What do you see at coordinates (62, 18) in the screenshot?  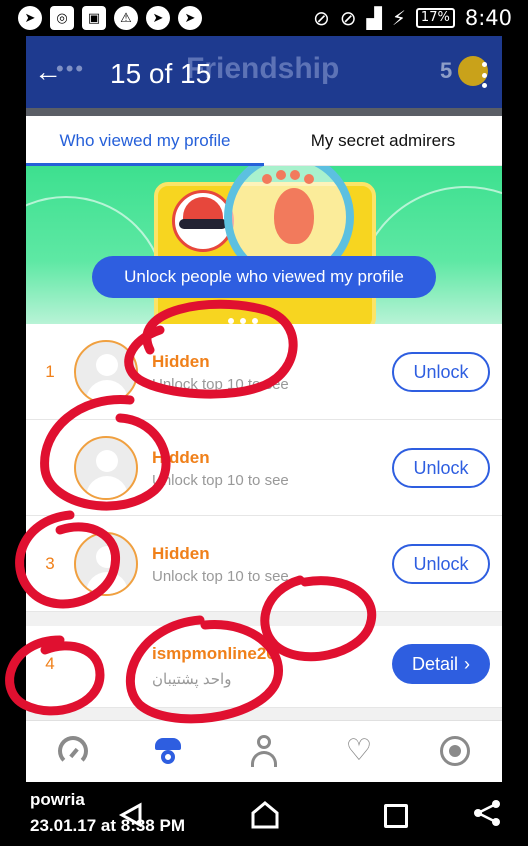 I see `instagram-icon: ◎` at bounding box center [62, 18].